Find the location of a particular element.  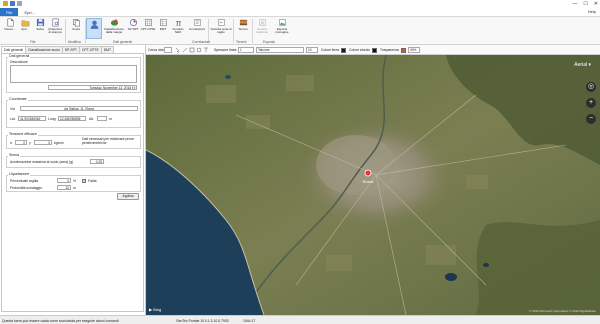

clay-percentage-field: 0 is located at coordinates (64, 180).